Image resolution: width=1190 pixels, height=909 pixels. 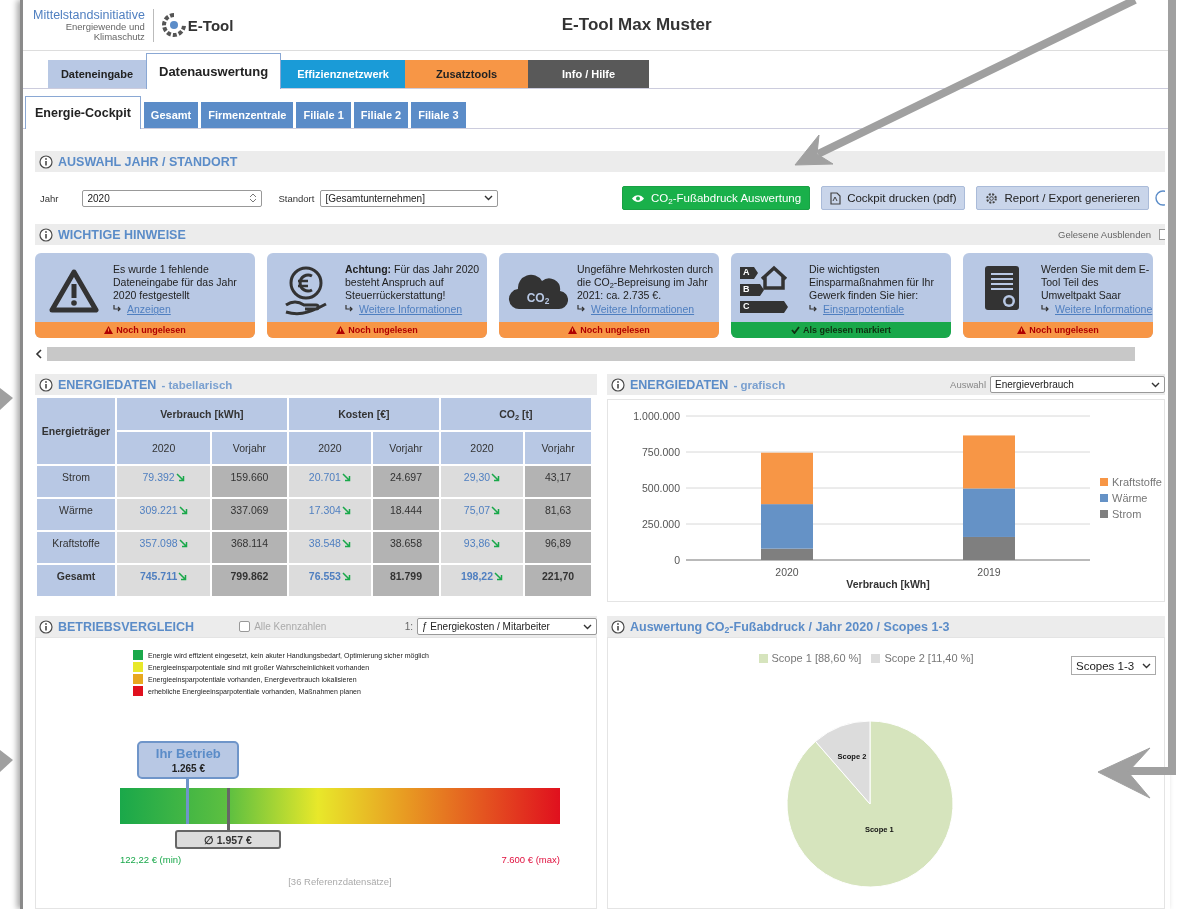 What do you see at coordinates (636, 25) in the screenshot?
I see `window-title: E-Tool Max Muster` at bounding box center [636, 25].